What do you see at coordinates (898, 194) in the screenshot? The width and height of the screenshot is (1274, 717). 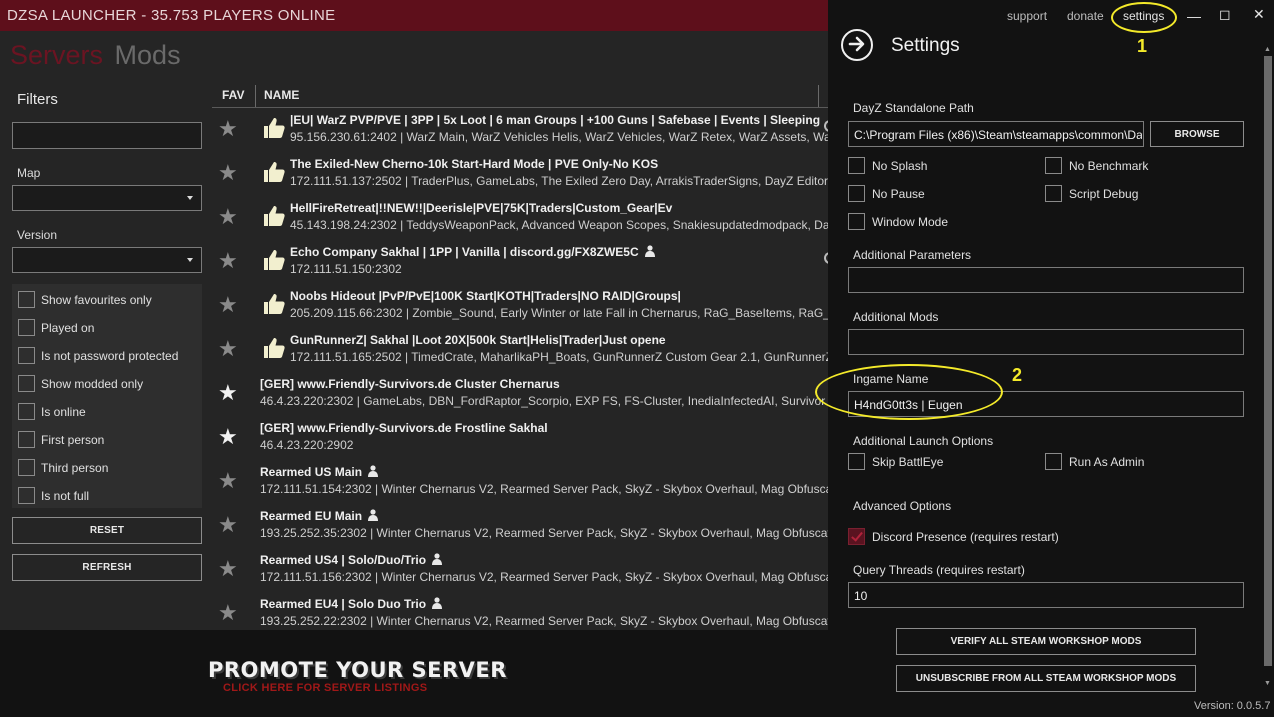 I see `checkbox-label: No Pause` at bounding box center [898, 194].